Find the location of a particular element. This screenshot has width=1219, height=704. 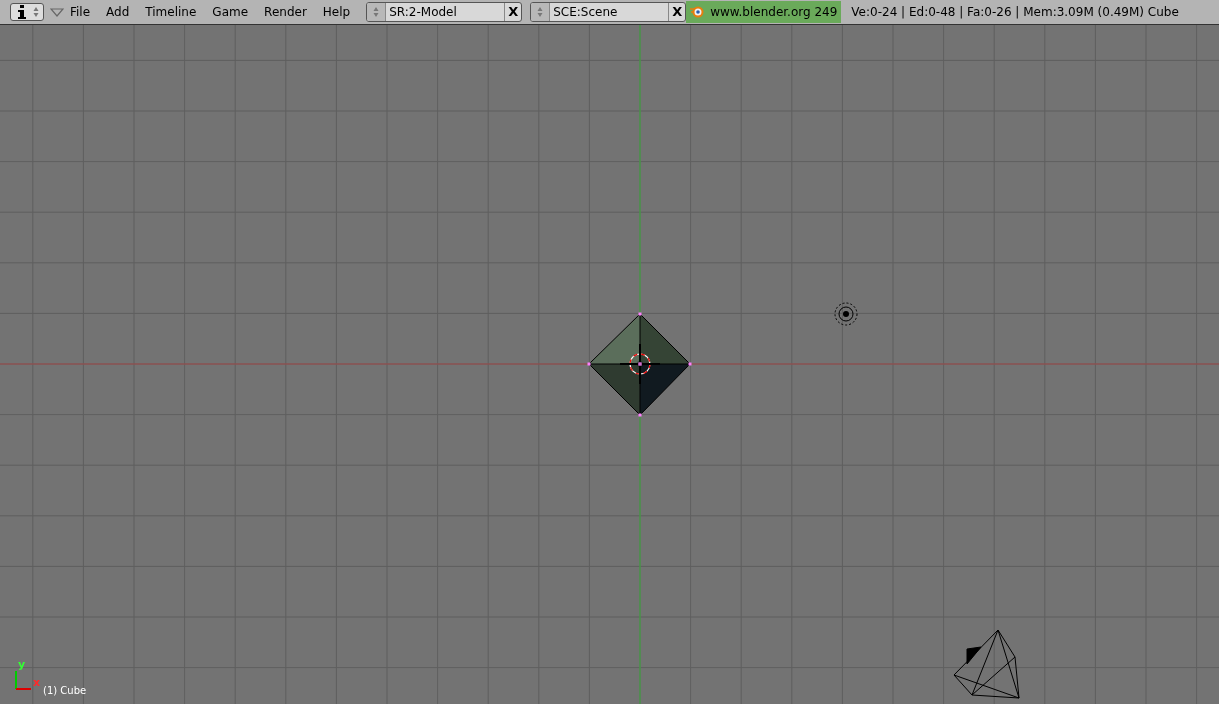

camera-wireframe is located at coordinates (986, 664).